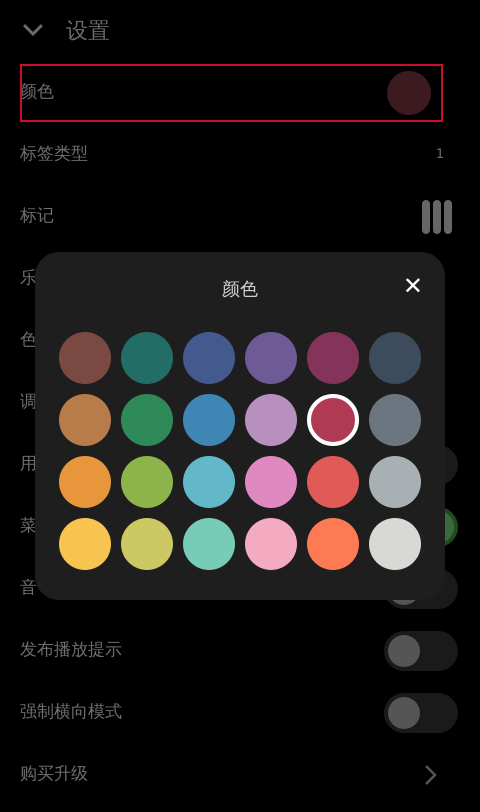 The height and width of the screenshot is (812, 480). What do you see at coordinates (71, 650) in the screenshot?
I see `setting-label: 发布播放提示` at bounding box center [71, 650].